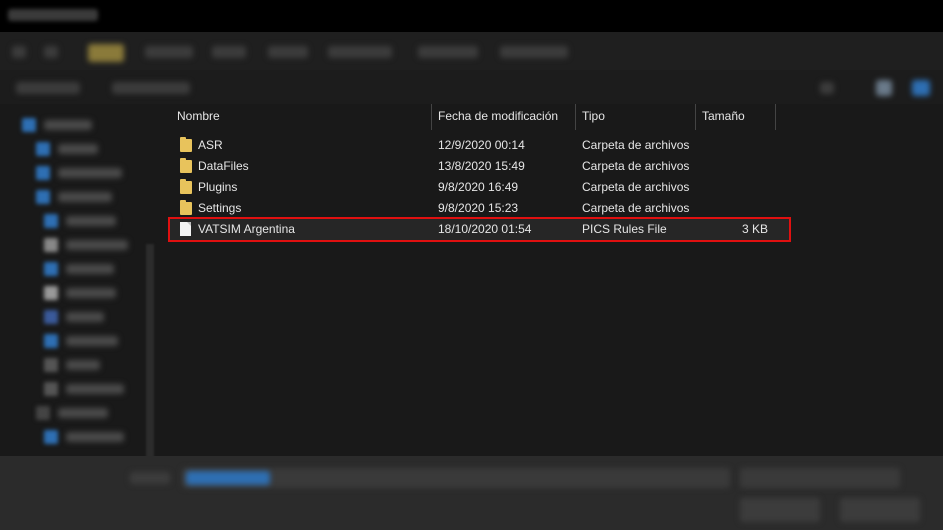 The height and width of the screenshot is (530, 943). What do you see at coordinates (150, 368) in the screenshot?
I see `sidebar-scrollbar` at bounding box center [150, 368].